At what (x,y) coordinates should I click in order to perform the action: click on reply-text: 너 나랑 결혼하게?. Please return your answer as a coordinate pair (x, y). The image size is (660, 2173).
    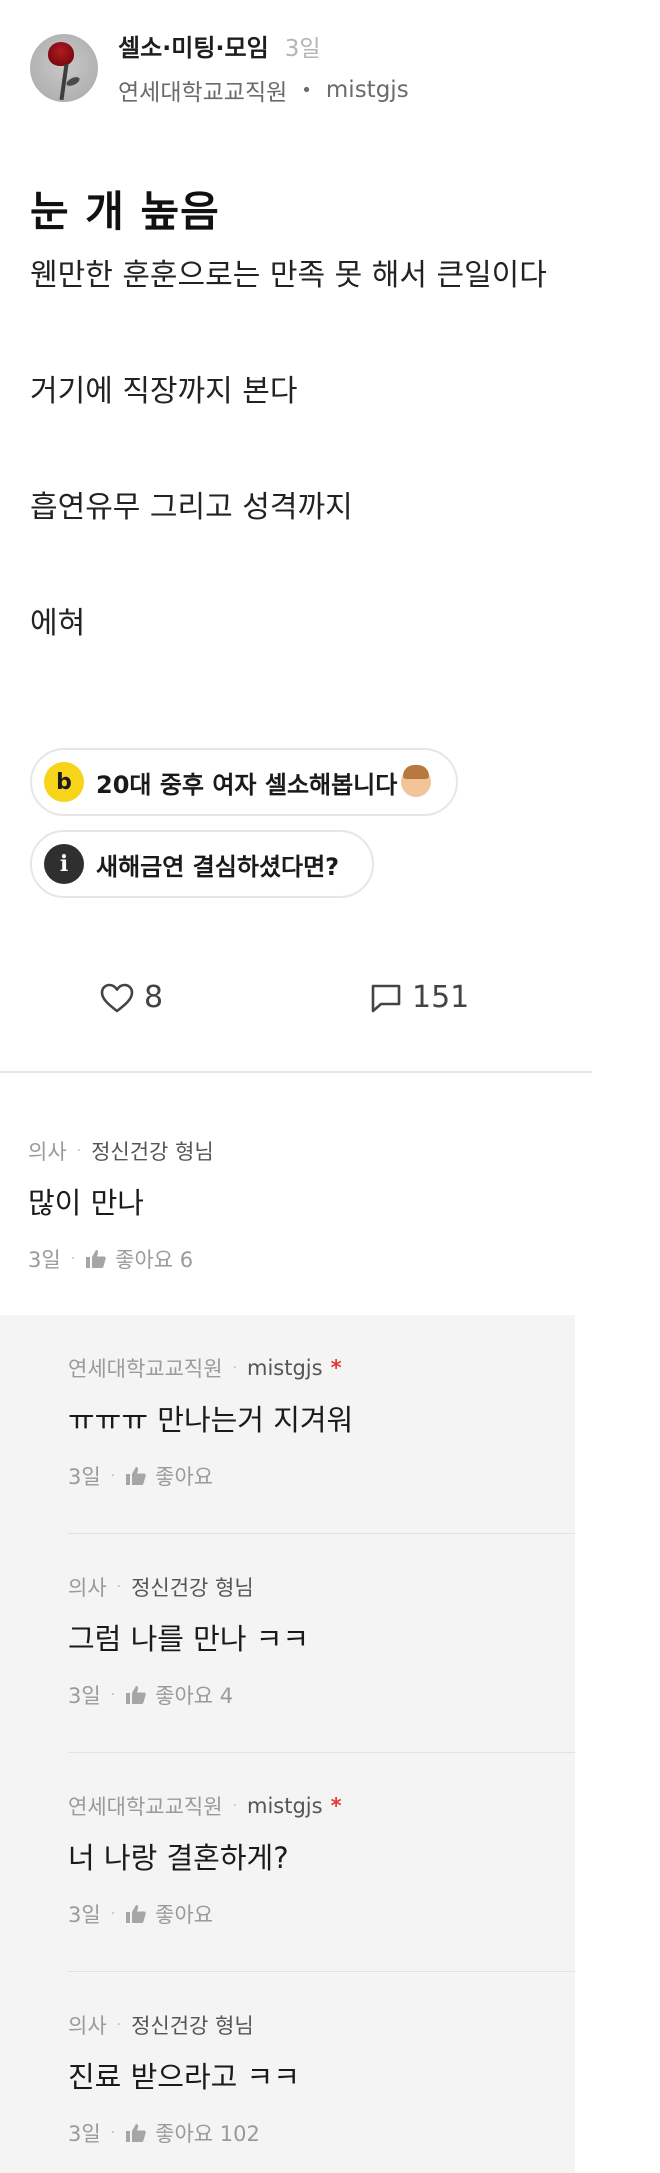
    Looking at the image, I should click on (178, 1858).